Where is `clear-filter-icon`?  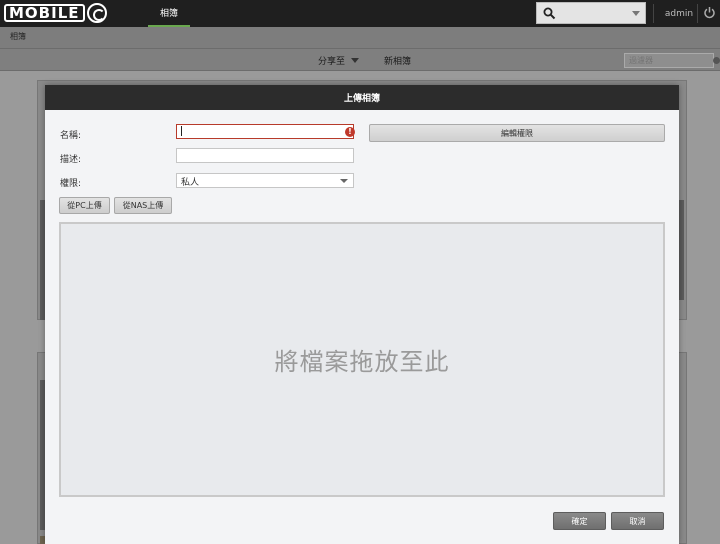
clear-filter-icon is located at coordinates (716, 60).